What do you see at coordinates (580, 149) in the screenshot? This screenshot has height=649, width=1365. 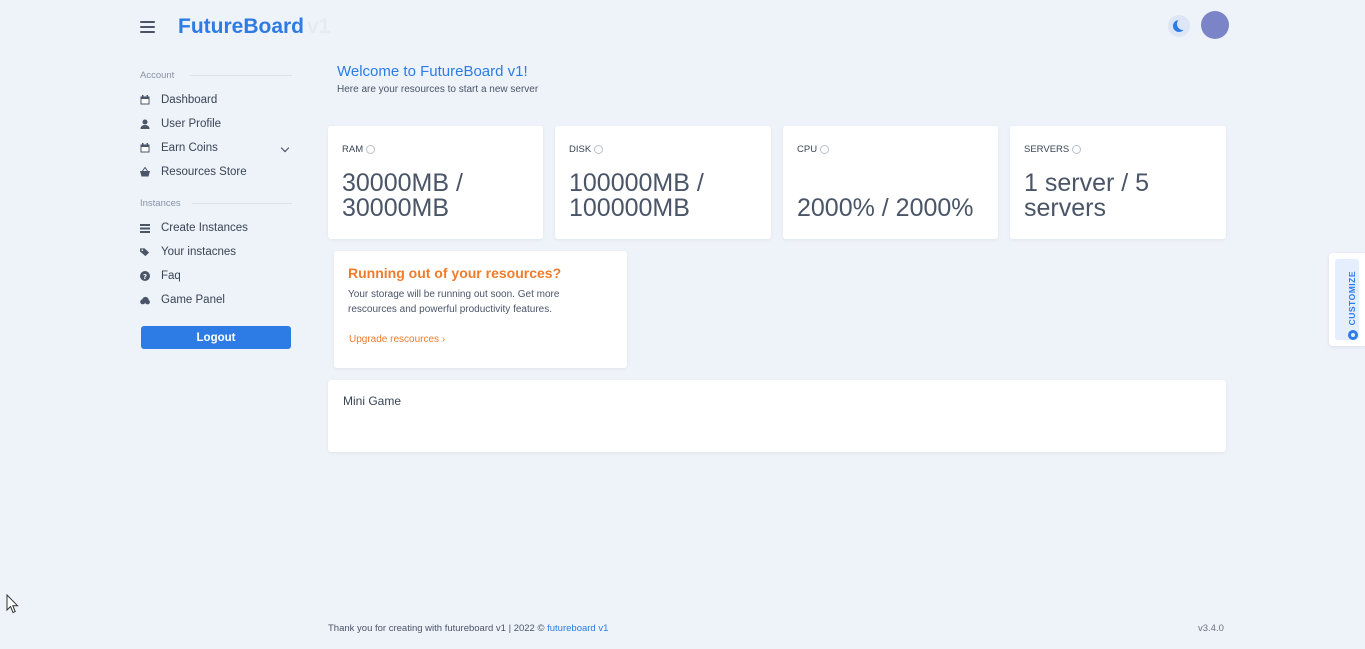 I see `stat-label: DISK` at bounding box center [580, 149].